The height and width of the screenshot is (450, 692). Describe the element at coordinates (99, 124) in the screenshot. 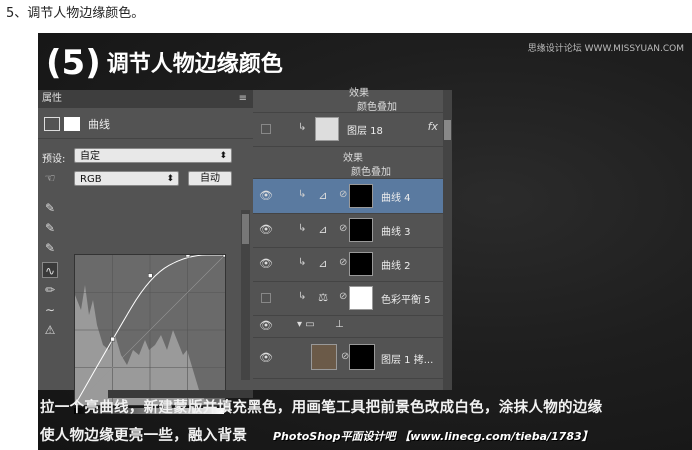

I see `panel-type-label: 曲线` at that location.